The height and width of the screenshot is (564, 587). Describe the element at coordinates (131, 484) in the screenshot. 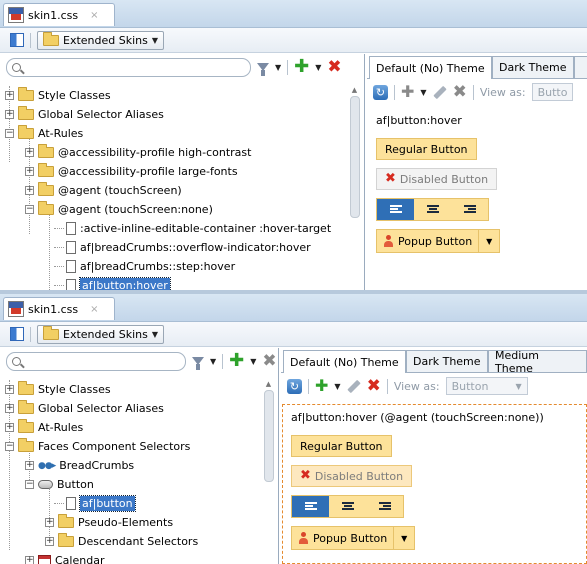

I see `tree-item: − Button` at that location.